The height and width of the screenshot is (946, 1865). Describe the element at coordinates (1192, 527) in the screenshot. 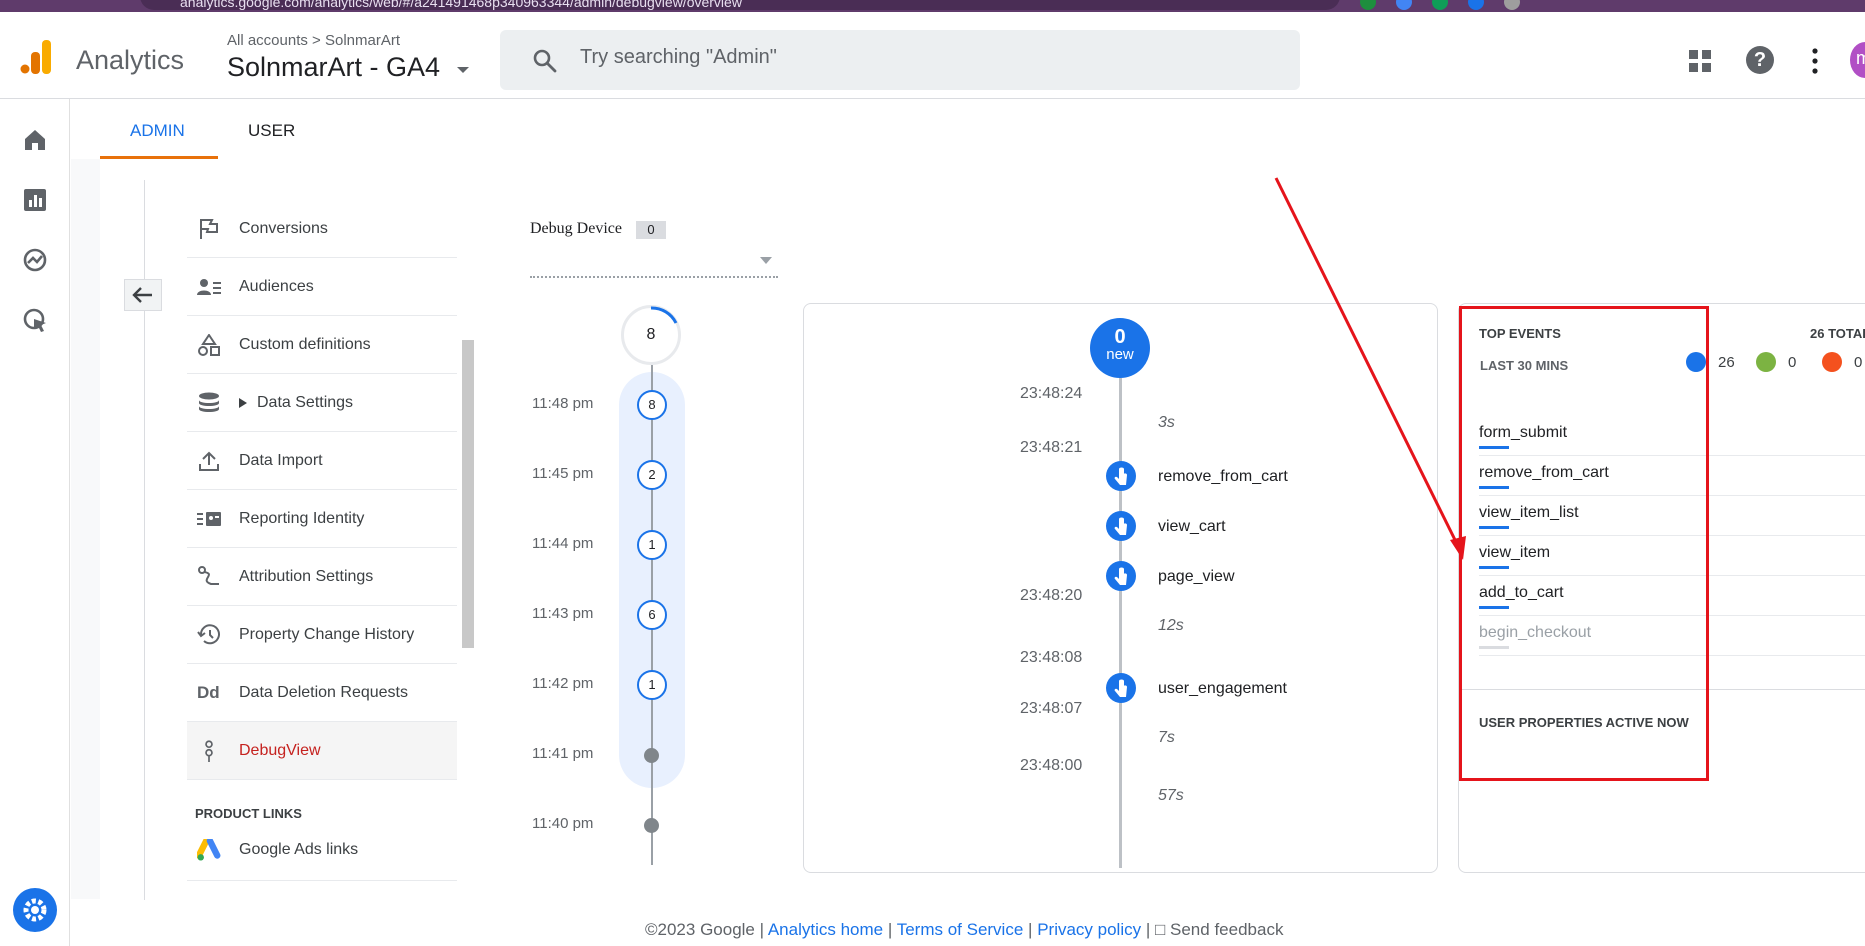

I see `event-name: view_cart` at that location.